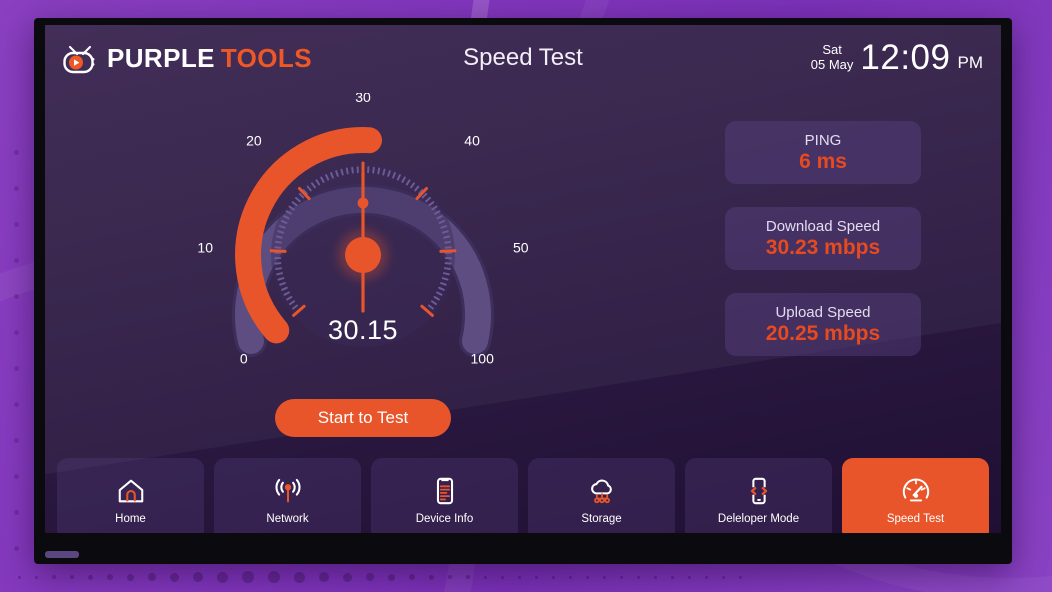  What do you see at coordinates (130, 518) in the screenshot?
I see `nav-item-label: Home` at bounding box center [130, 518].